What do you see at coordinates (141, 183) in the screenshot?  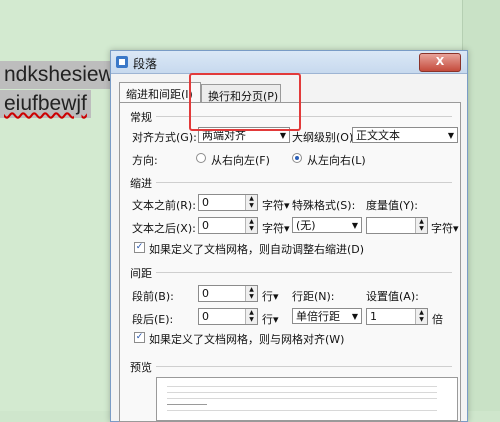 I see `section-indent-title: 缩进` at bounding box center [141, 183].